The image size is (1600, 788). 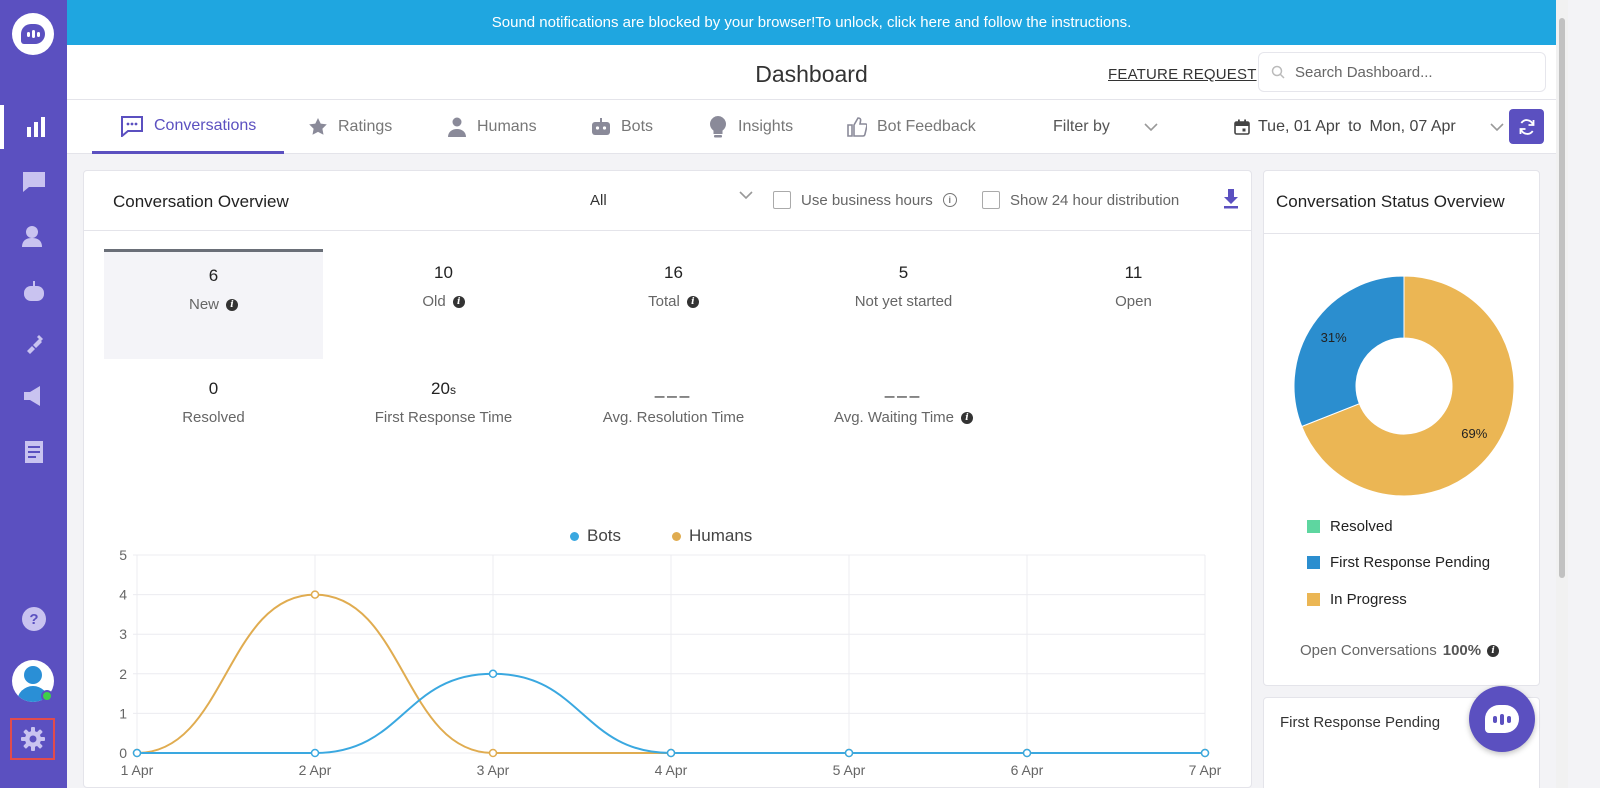 I want to click on filter-label: Filter by, so click(x=1081, y=126).